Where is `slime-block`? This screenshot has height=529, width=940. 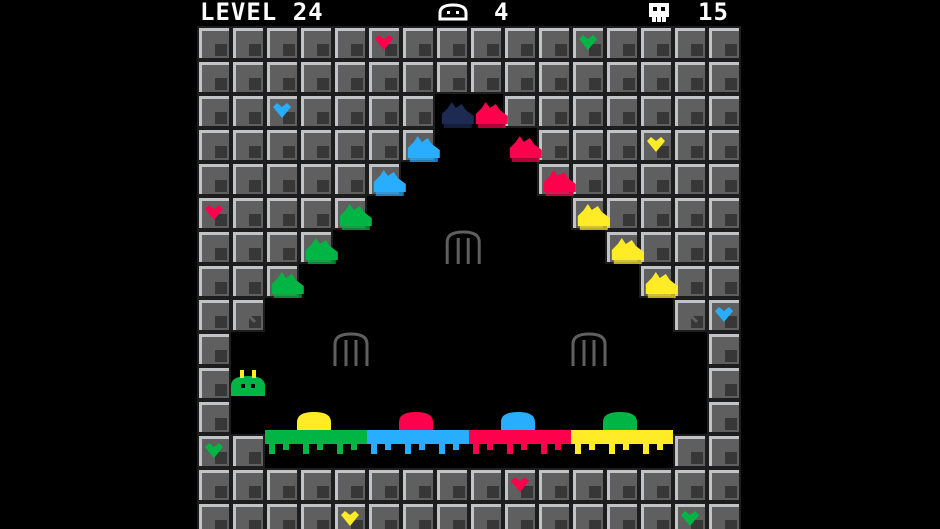
slime-block is located at coordinates (457, 115).